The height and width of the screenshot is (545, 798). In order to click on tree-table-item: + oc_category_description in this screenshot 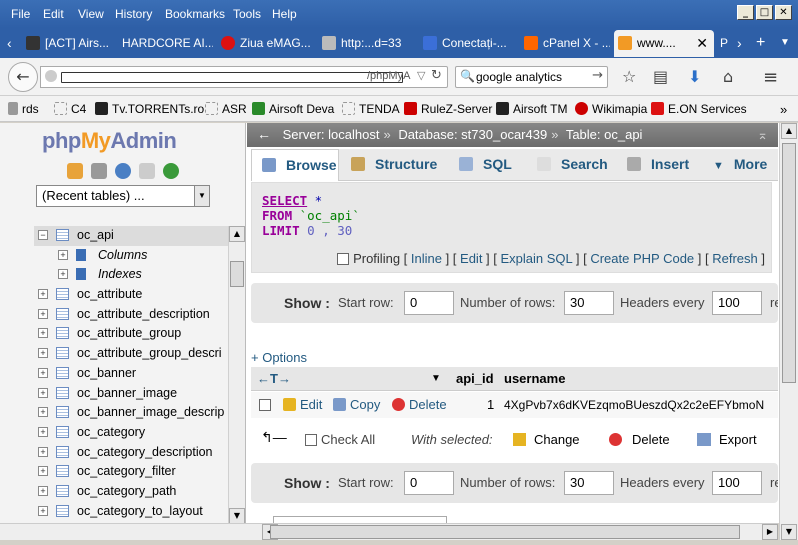, I will do `click(132, 453)`.